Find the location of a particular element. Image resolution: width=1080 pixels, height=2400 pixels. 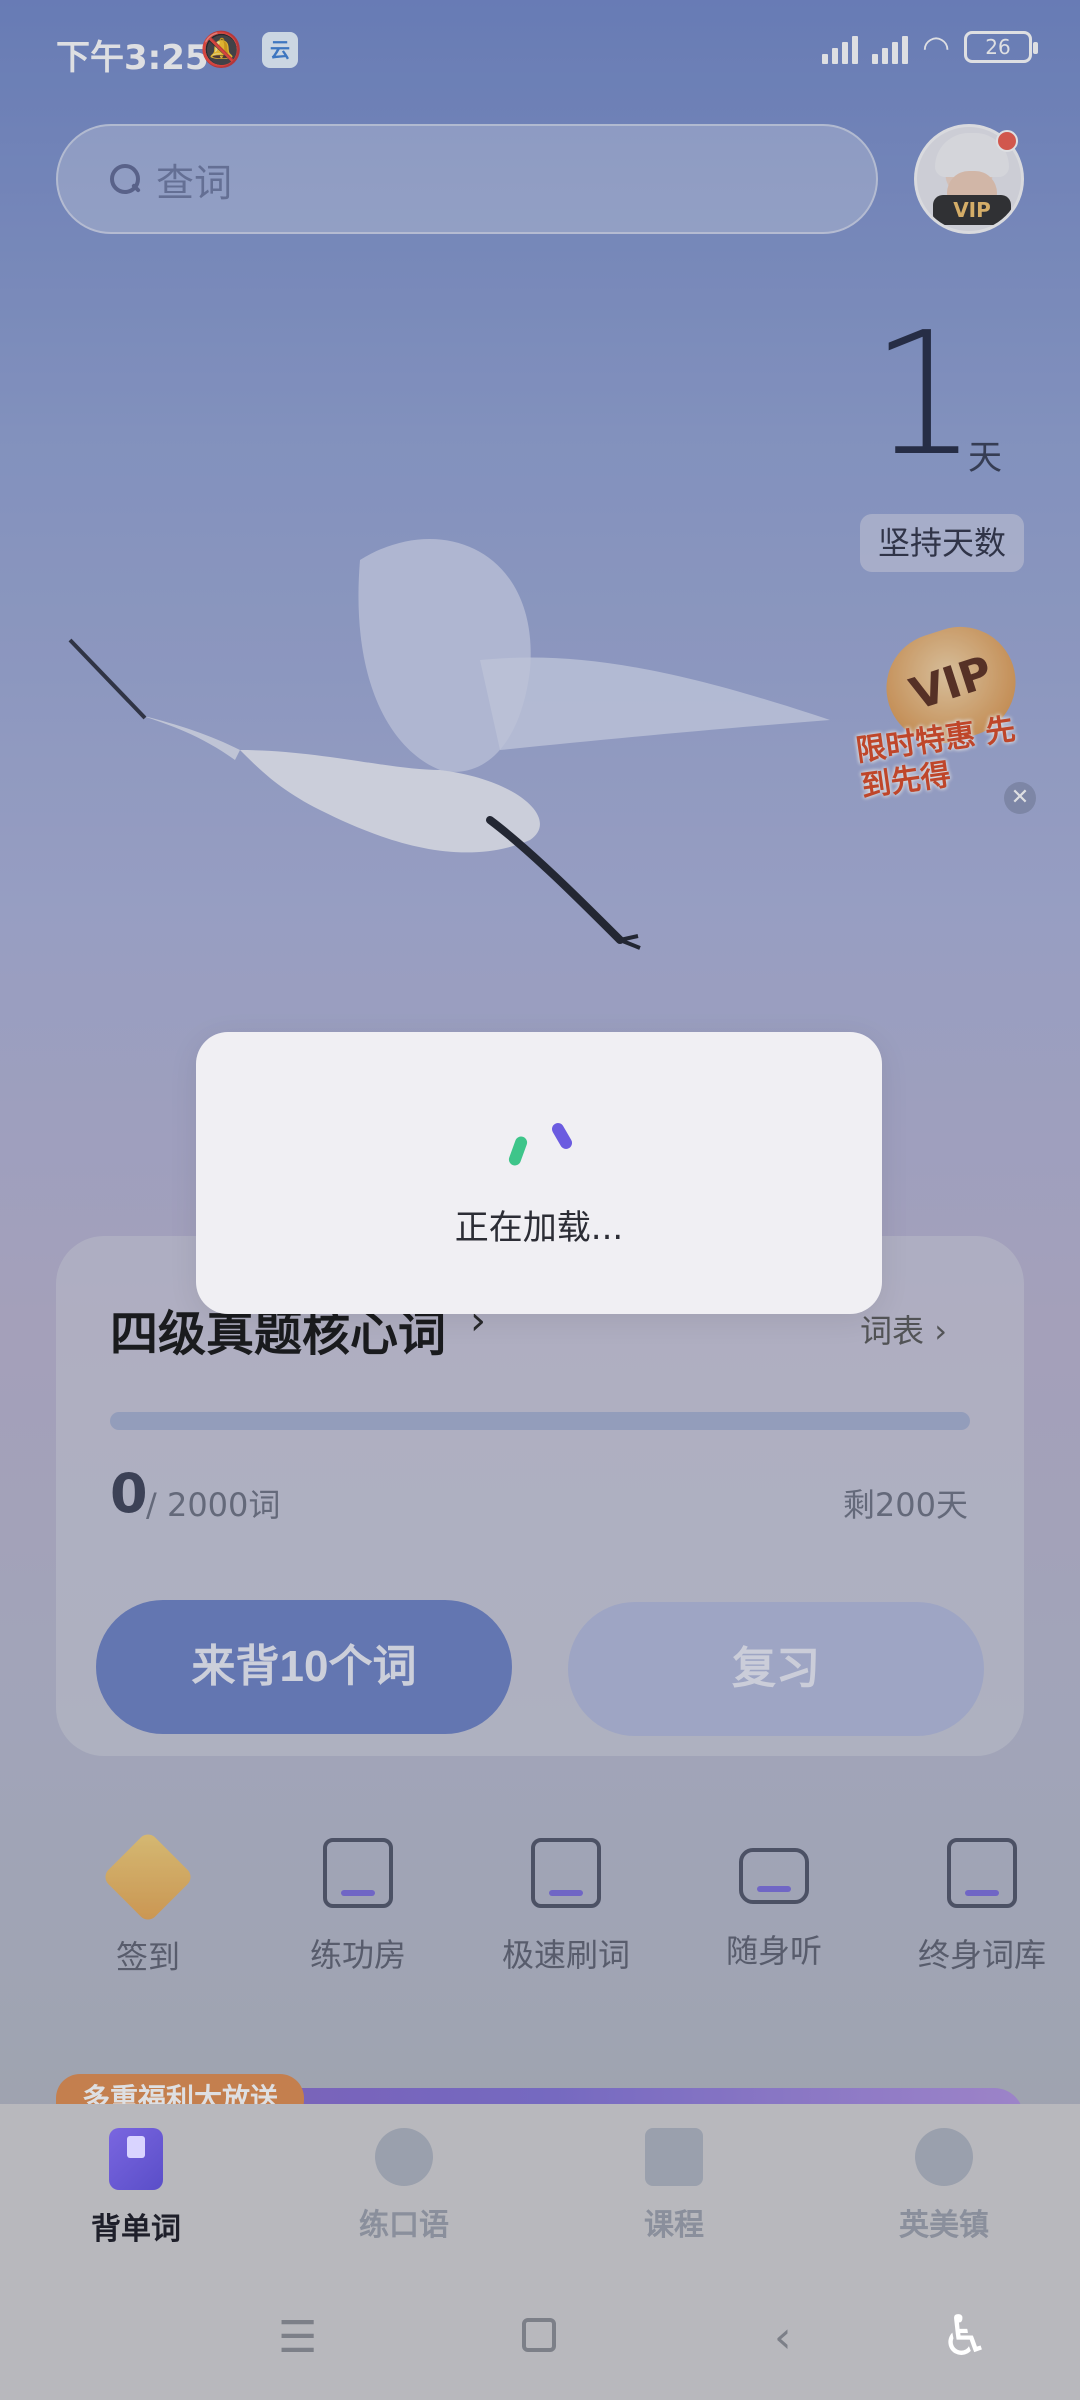

learned-total: / 2000词 is located at coordinates (213, 1505).